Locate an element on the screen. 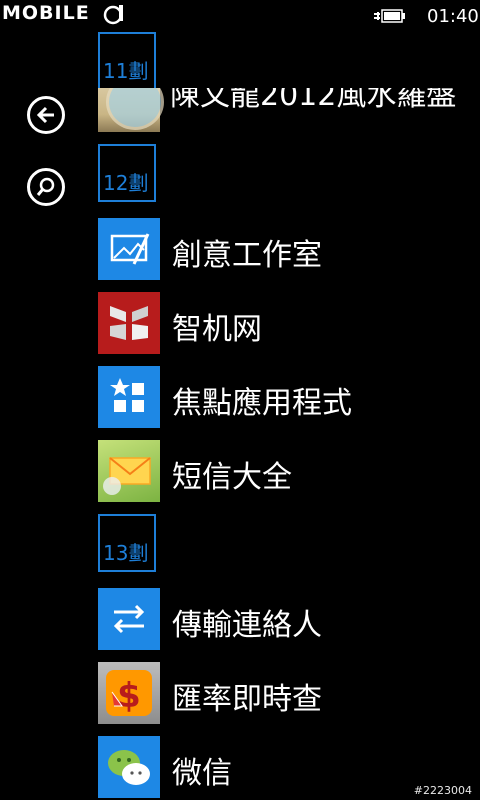 This screenshot has height=800, width=480. list-item-creative-studio: 創意工作室 is located at coordinates (289, 249).